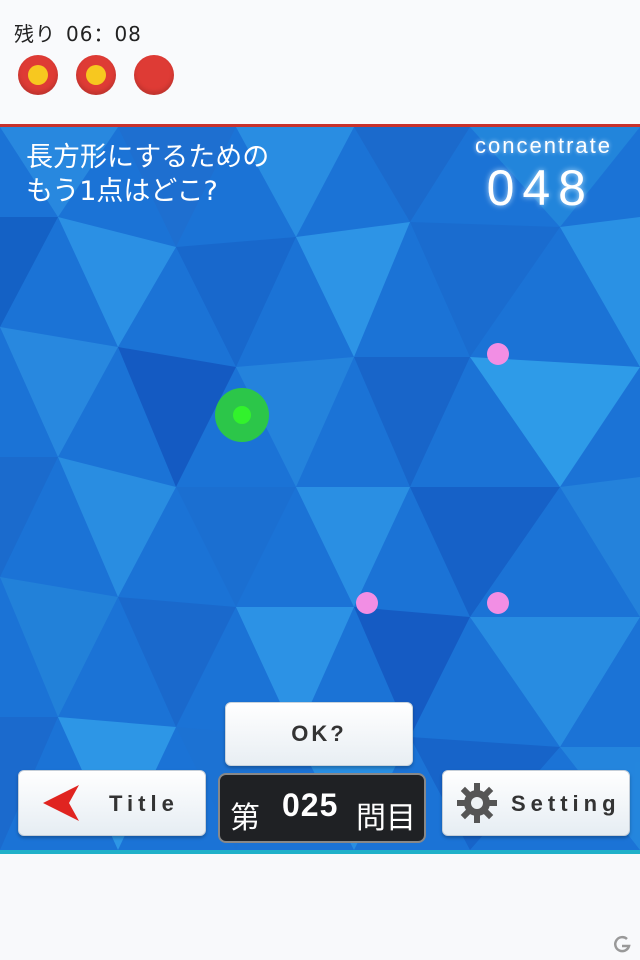 Image resolution: width=640 pixels, height=960 pixels. I want to click on title-button: Title, so click(112, 803).